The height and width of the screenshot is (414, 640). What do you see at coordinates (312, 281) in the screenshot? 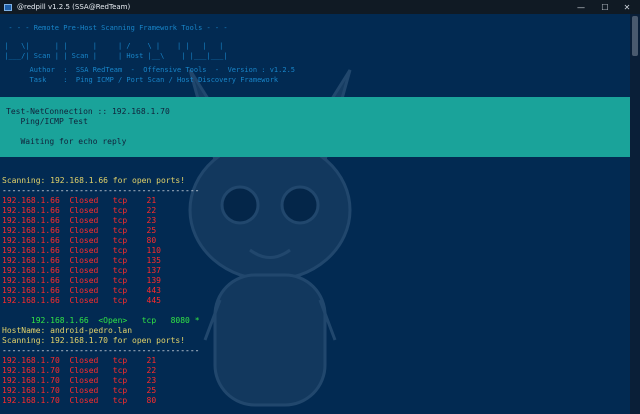
I see `table-row: 192.168.1.66 Closed tcp 139` at bounding box center [312, 281].